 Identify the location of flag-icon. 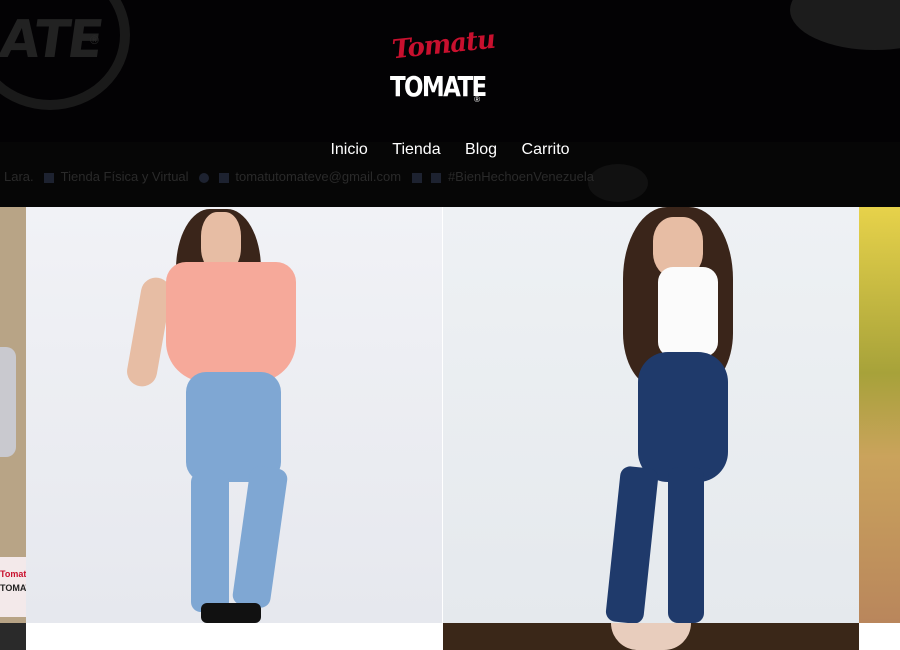
(436, 177).